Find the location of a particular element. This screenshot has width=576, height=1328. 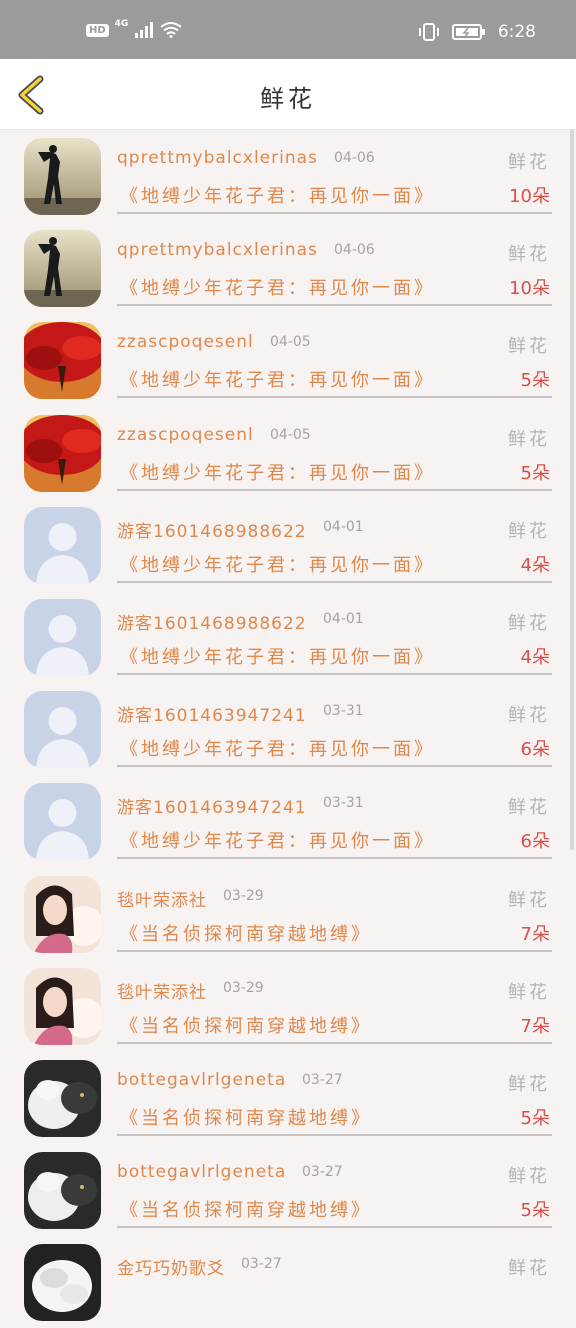

status-left: HD 4G is located at coordinates (134, 28).